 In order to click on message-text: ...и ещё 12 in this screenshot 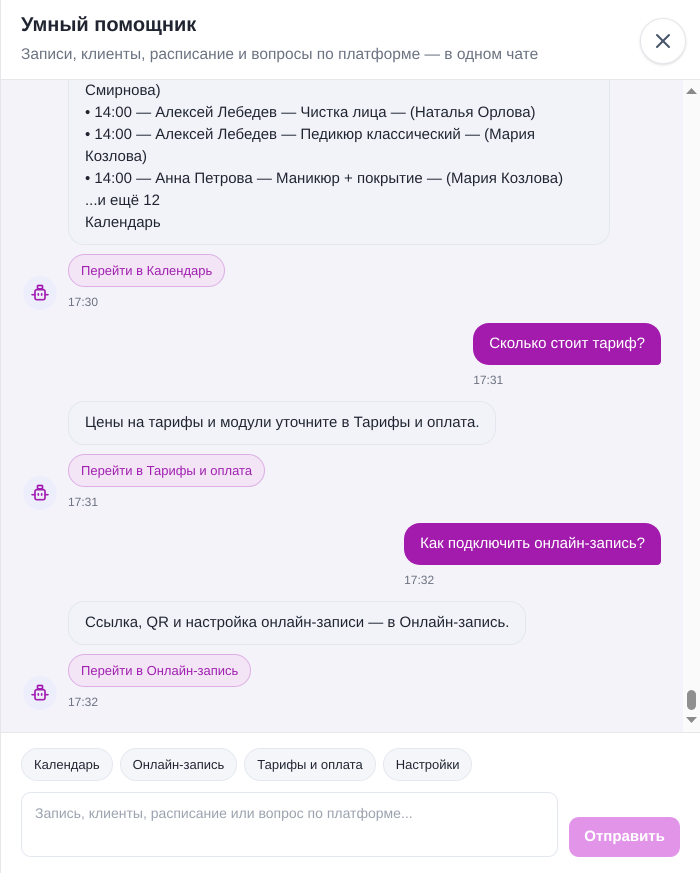, I will do `click(123, 201)`.